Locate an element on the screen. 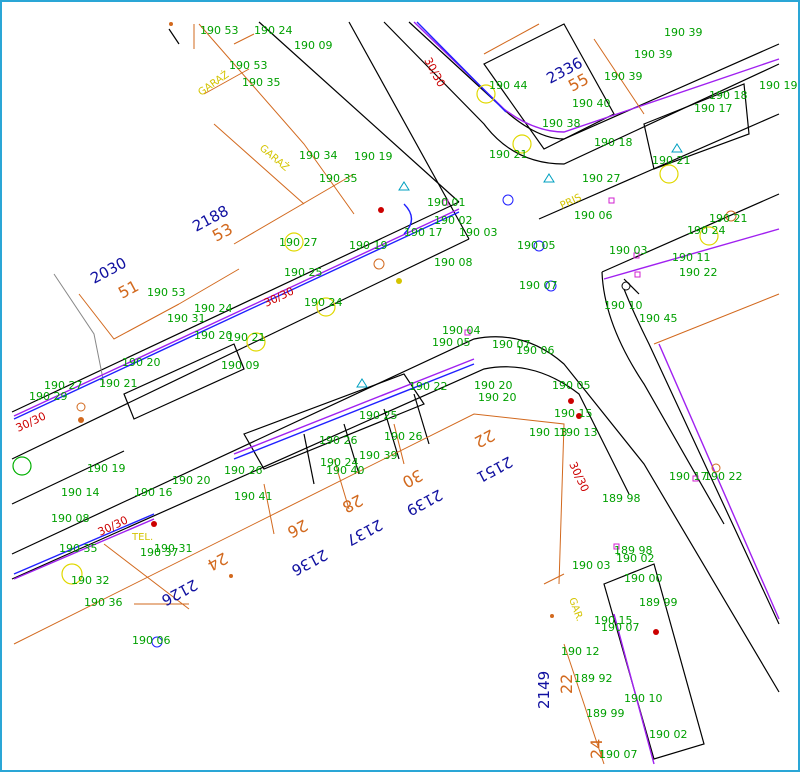 The image size is (800, 772). boundary-line is located at coordinates (79, 329).